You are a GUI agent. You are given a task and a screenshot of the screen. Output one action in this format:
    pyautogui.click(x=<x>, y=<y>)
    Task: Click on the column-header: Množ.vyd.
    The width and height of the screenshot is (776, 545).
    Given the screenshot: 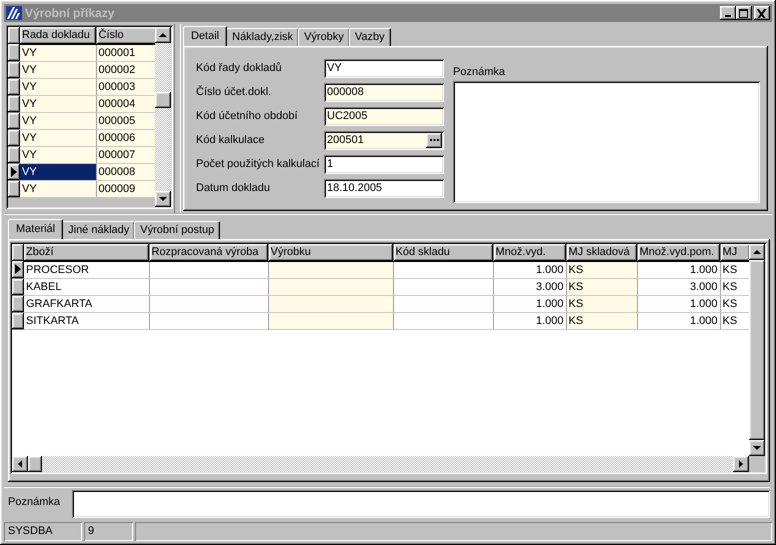 What is the action you would take?
    pyautogui.click(x=529, y=252)
    